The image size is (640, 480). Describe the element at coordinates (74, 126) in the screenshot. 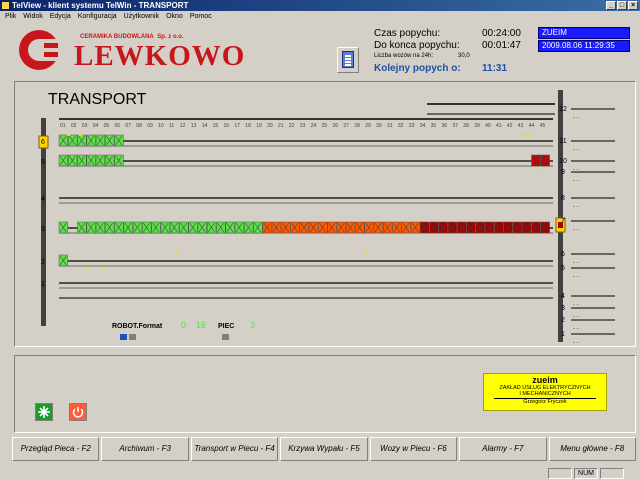

I see `track-column-number: 02` at that location.